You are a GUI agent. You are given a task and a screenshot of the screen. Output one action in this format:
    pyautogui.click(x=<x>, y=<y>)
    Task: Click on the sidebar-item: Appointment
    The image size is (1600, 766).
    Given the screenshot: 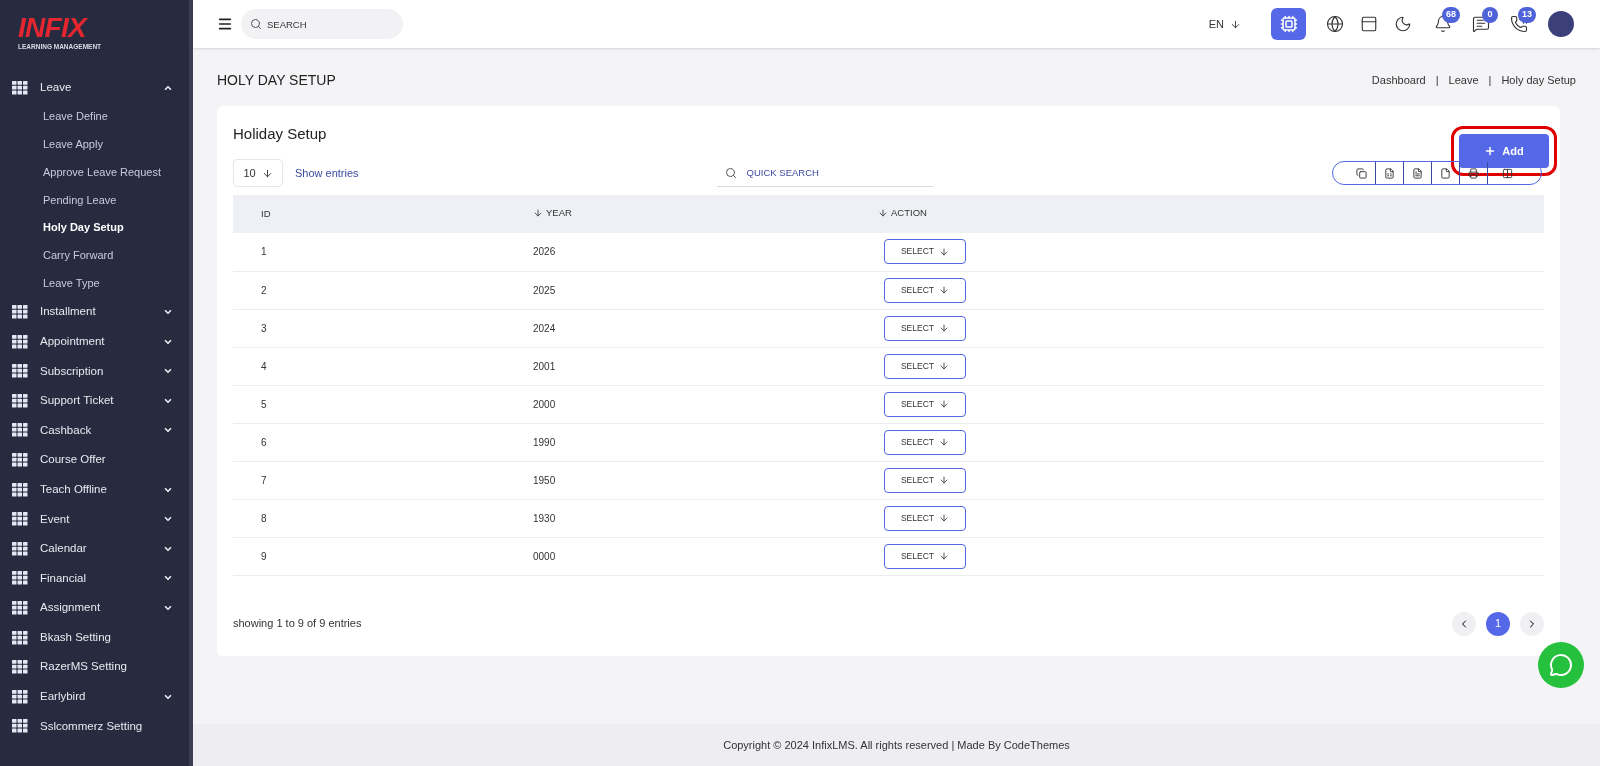 What is the action you would take?
    pyautogui.click(x=94, y=341)
    